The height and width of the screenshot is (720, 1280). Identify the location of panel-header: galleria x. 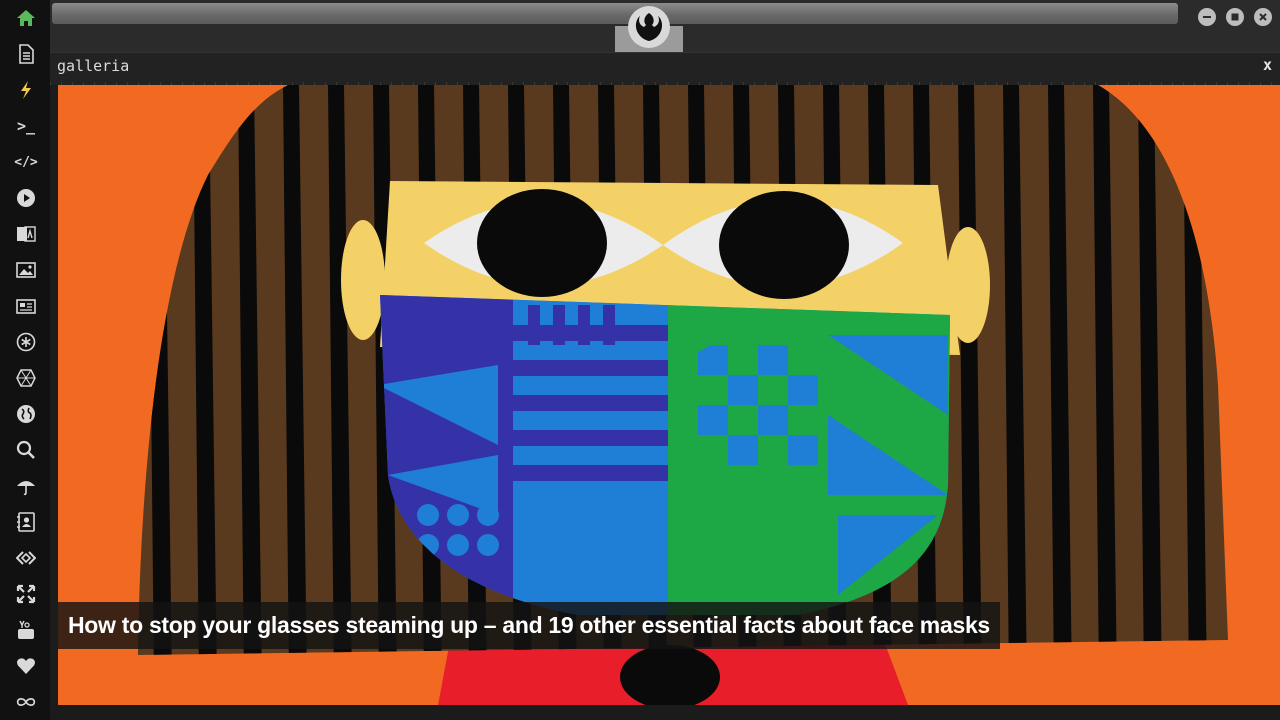
(665, 68).